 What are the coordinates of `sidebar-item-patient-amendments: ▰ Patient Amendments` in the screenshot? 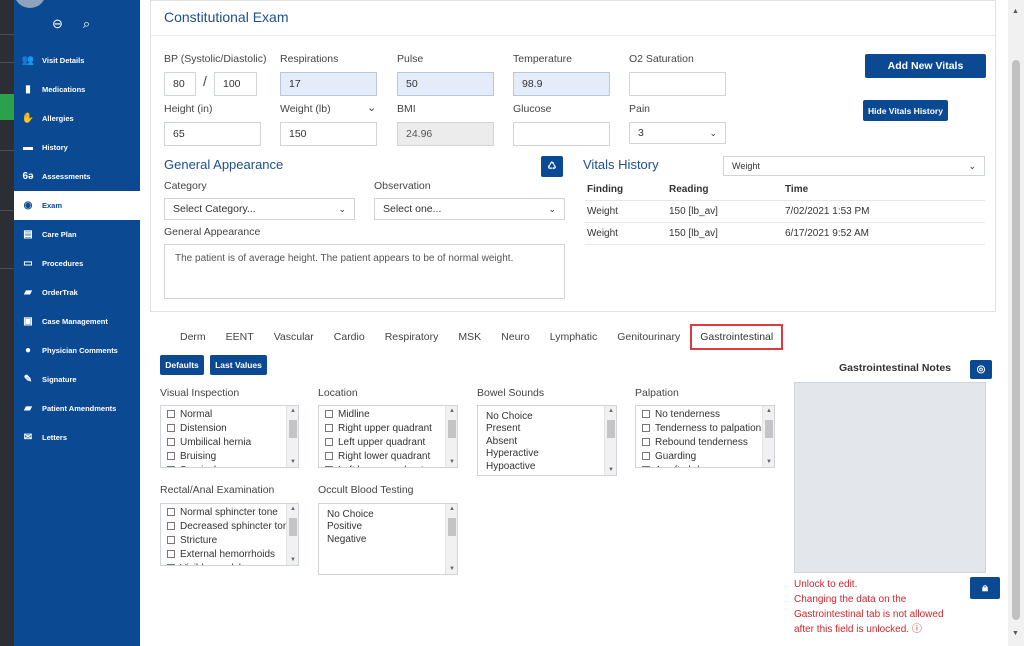 It's located at (77, 408).